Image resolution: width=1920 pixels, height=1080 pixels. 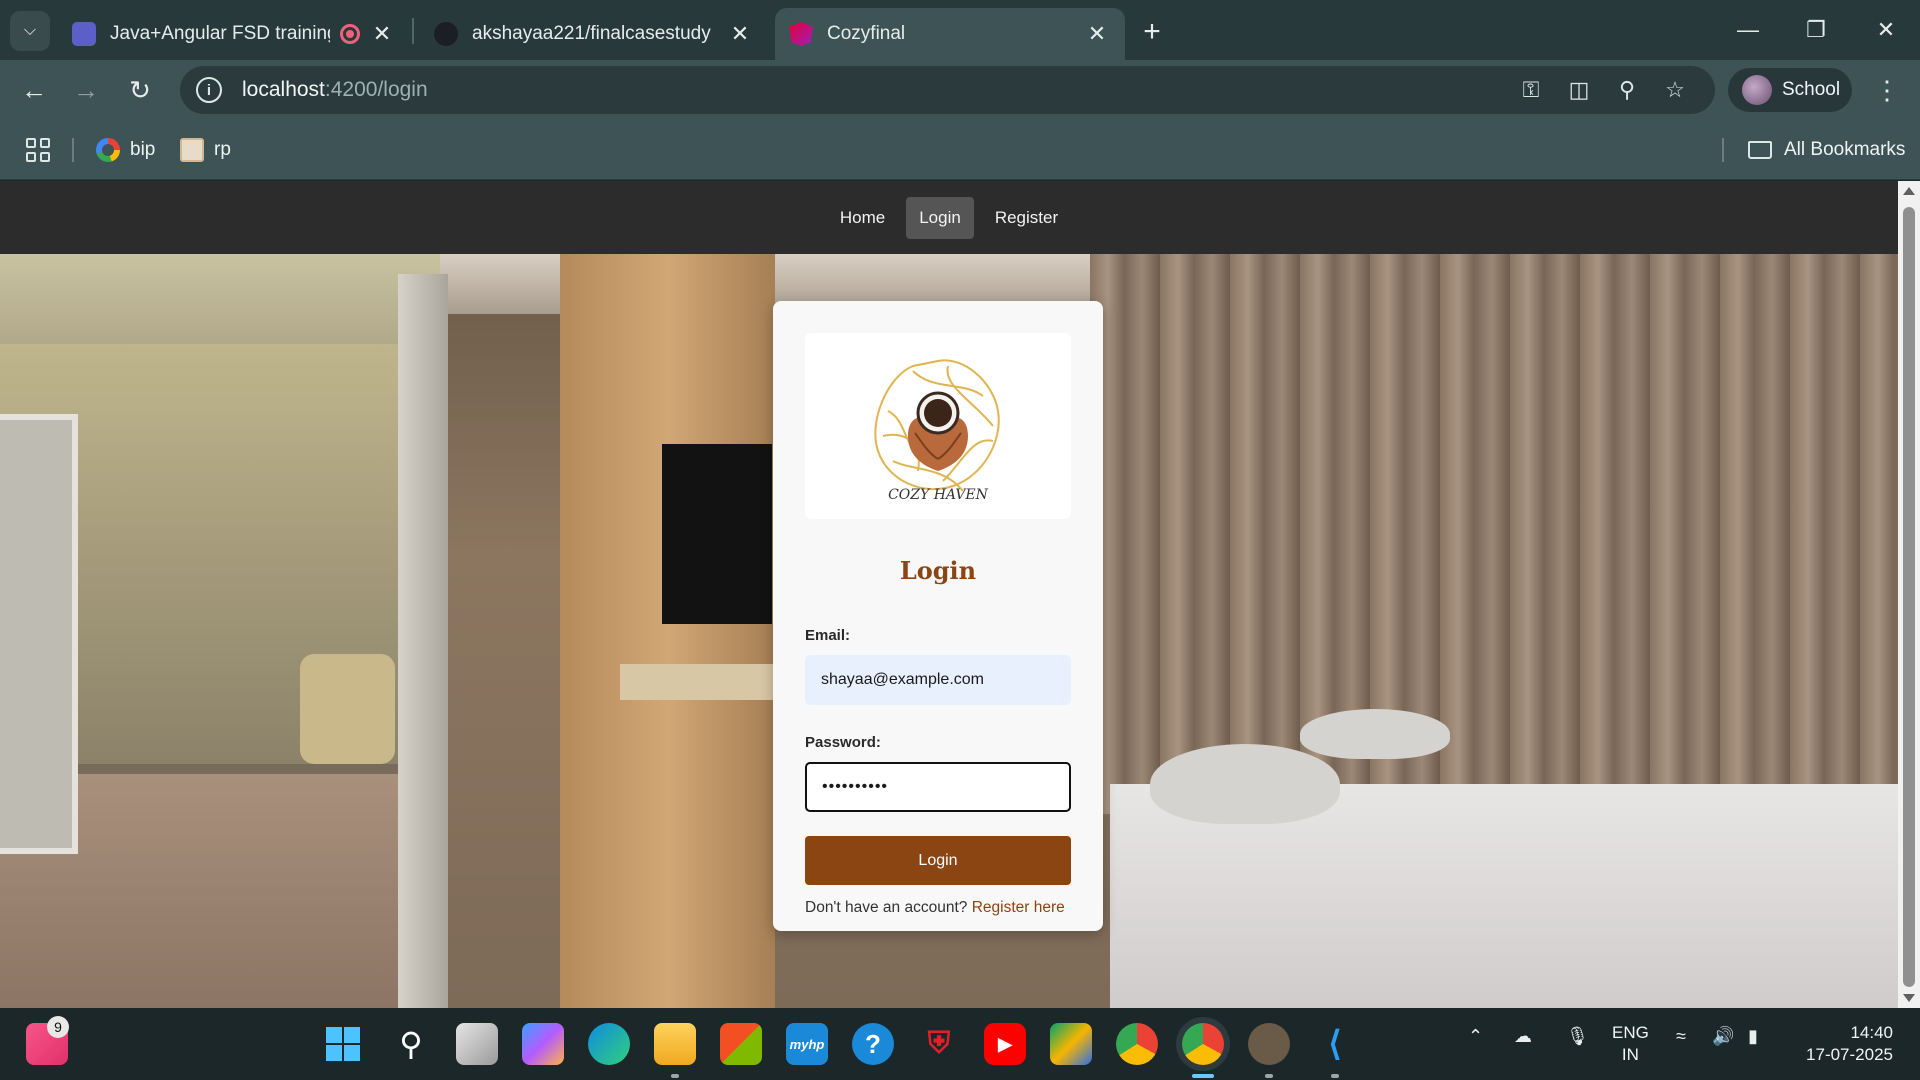 What do you see at coordinates (1579, 90) in the screenshot?
I see `translate-icon: ◫` at bounding box center [1579, 90].